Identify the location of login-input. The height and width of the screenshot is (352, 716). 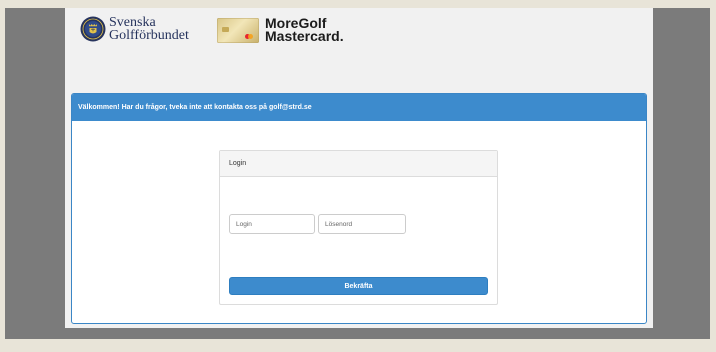
(272, 224).